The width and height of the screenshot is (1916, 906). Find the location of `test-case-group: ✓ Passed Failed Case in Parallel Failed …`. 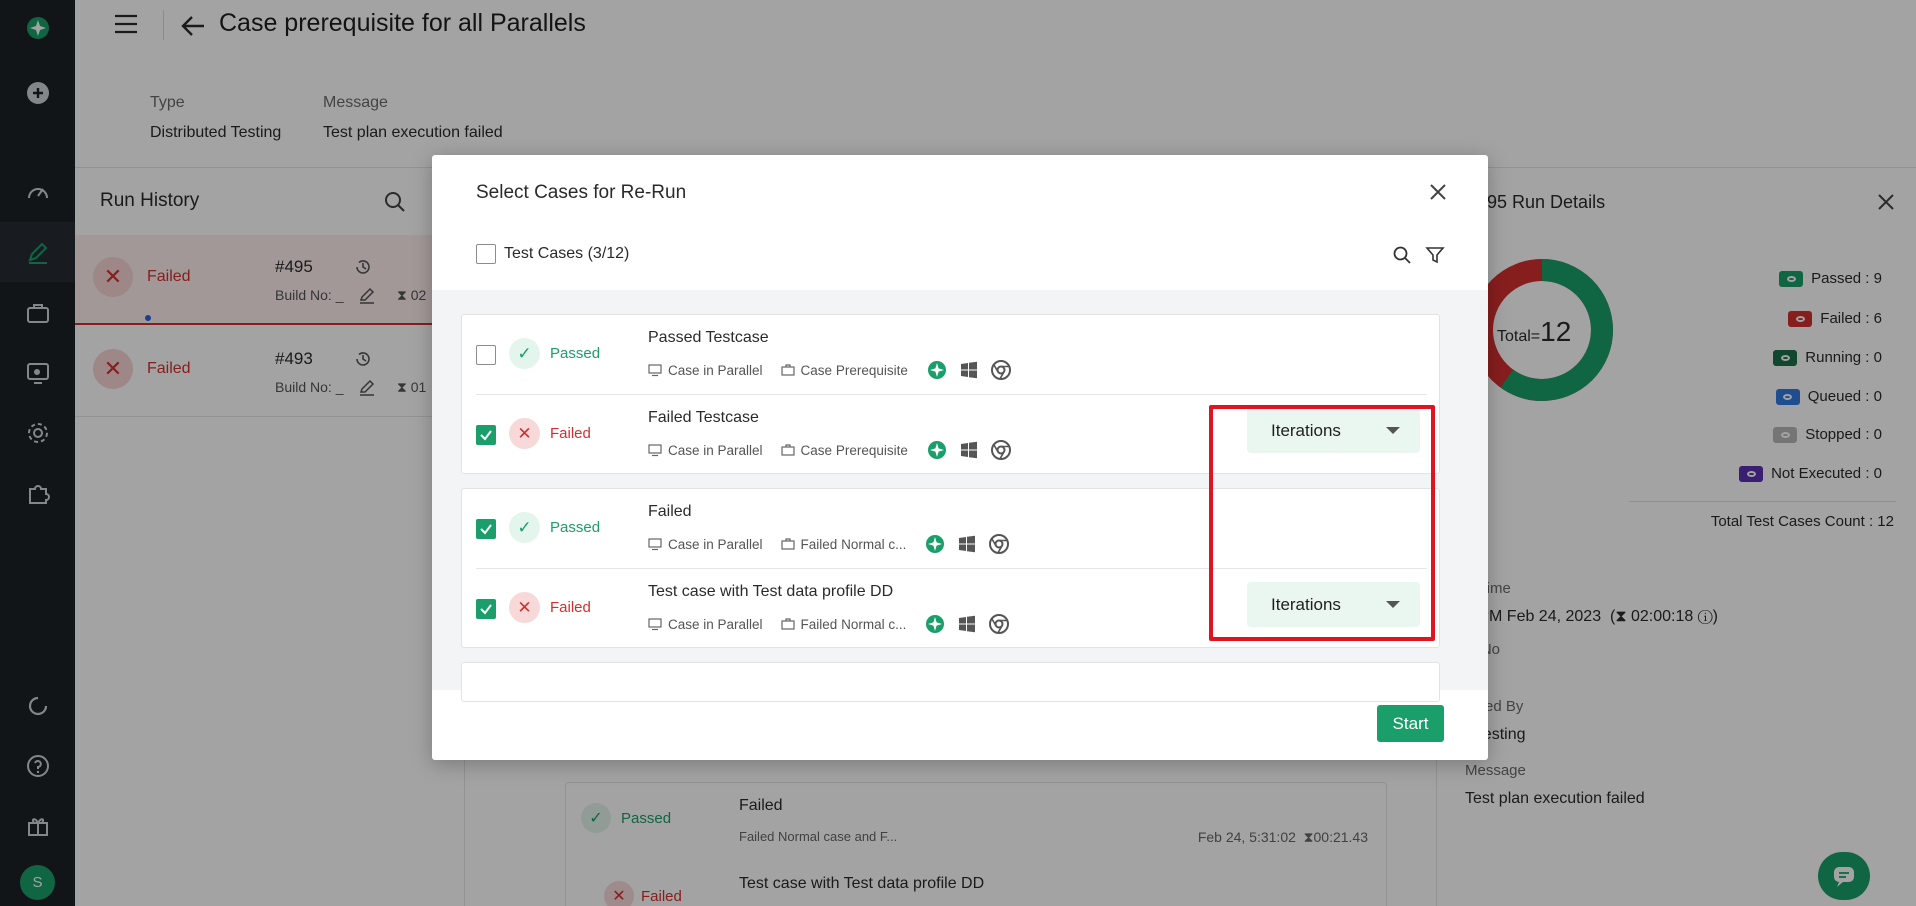

test-case-group: ✓ Passed Failed Case in Parallel Failed … is located at coordinates (950, 568).